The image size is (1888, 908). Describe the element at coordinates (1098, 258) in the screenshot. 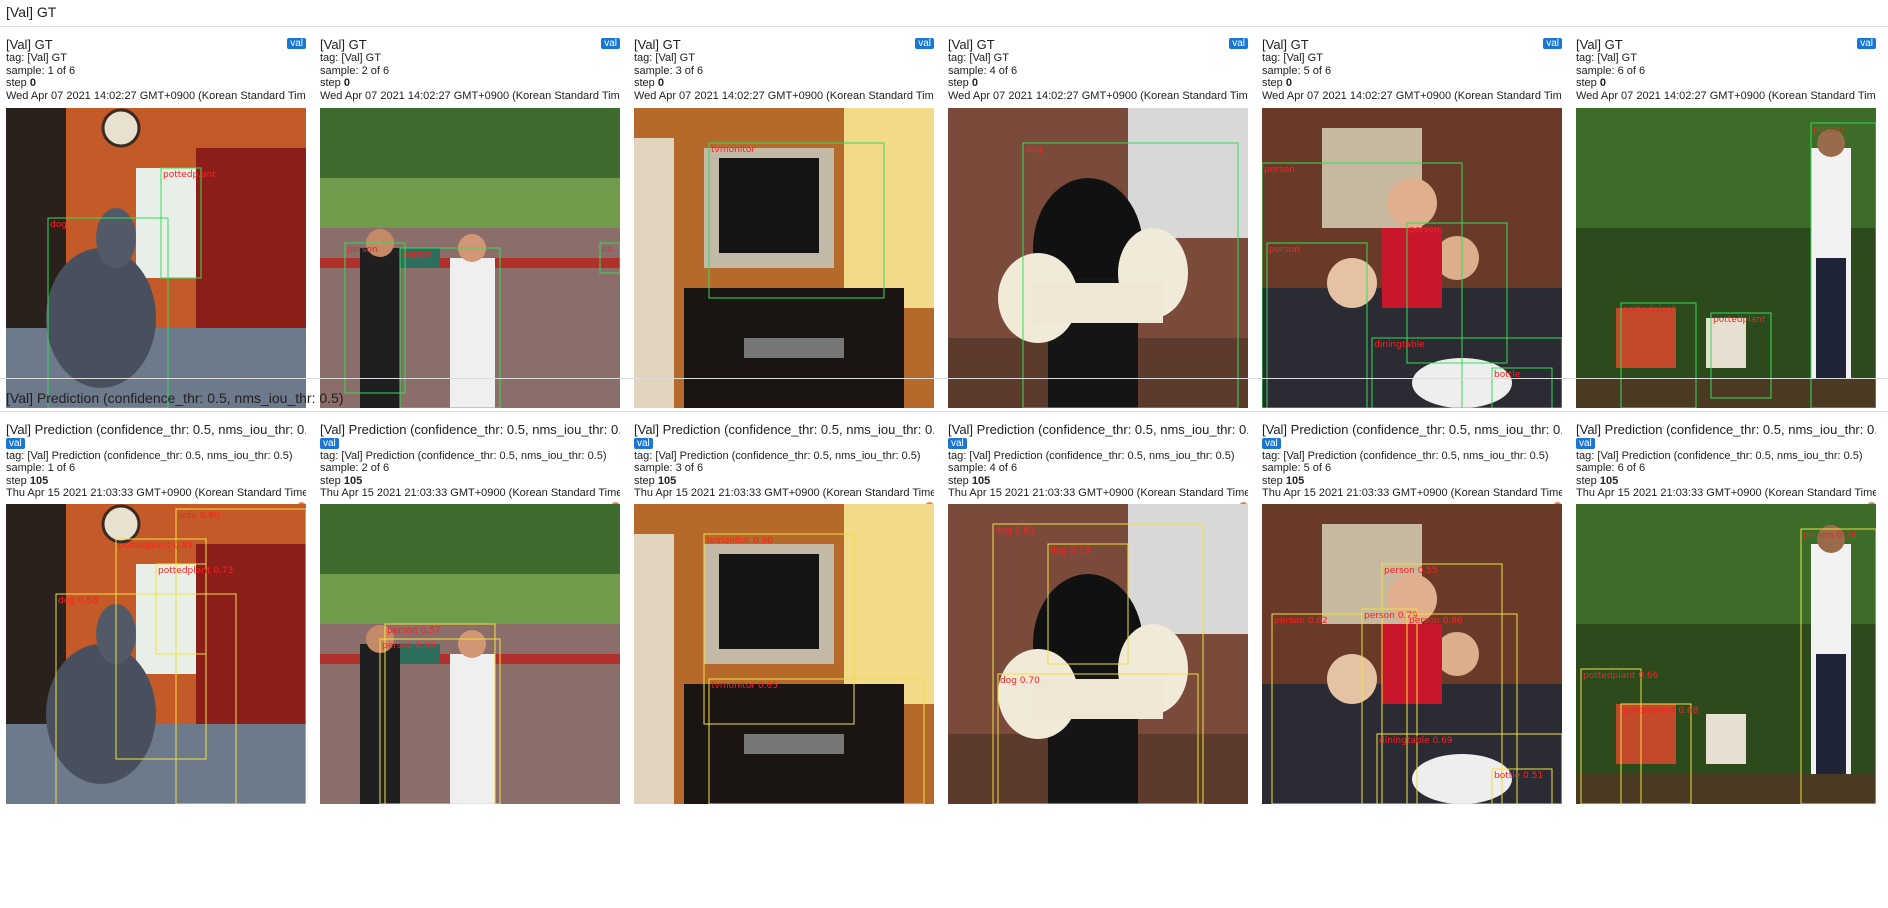

I see `image-thumbnail: dog` at that location.